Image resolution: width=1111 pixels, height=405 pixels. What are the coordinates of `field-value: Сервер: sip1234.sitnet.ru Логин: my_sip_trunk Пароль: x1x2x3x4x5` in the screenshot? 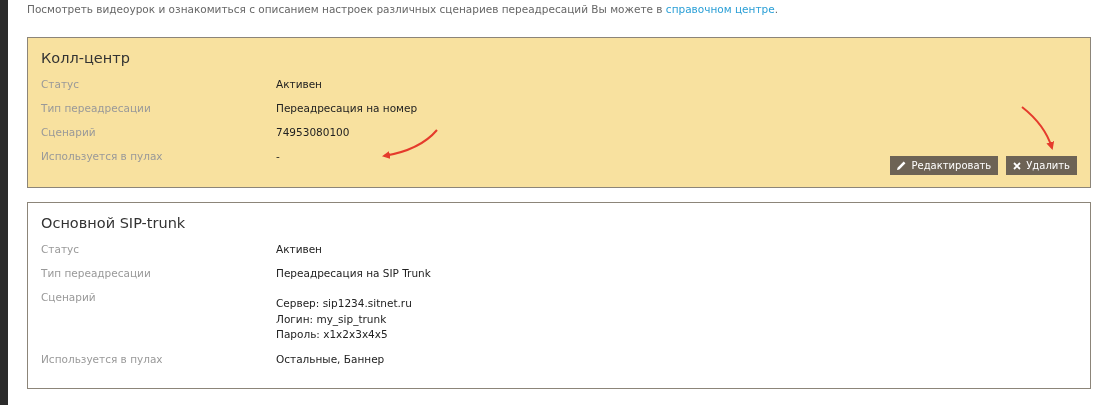 It's located at (344, 319).